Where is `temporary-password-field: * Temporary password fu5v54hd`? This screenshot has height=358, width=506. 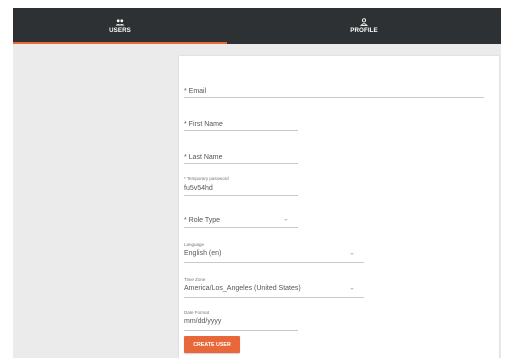
temporary-password-field: * Temporary password fu5v54hd is located at coordinates (241, 185).